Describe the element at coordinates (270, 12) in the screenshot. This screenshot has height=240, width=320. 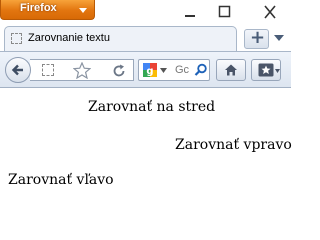
I see `close-icon` at that location.